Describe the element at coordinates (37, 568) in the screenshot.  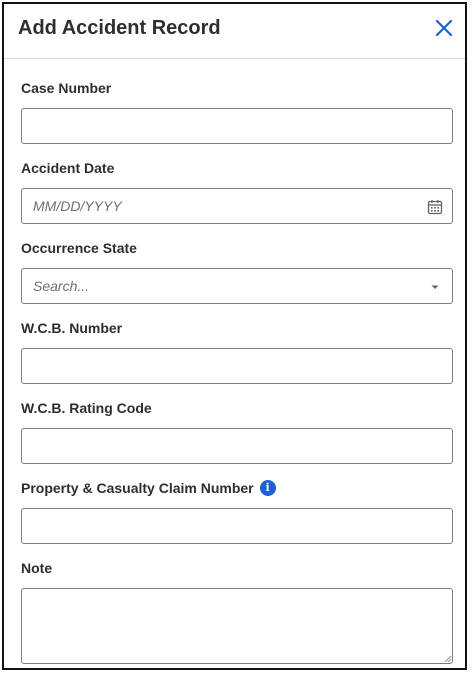
I see `note-label: Note` at that location.